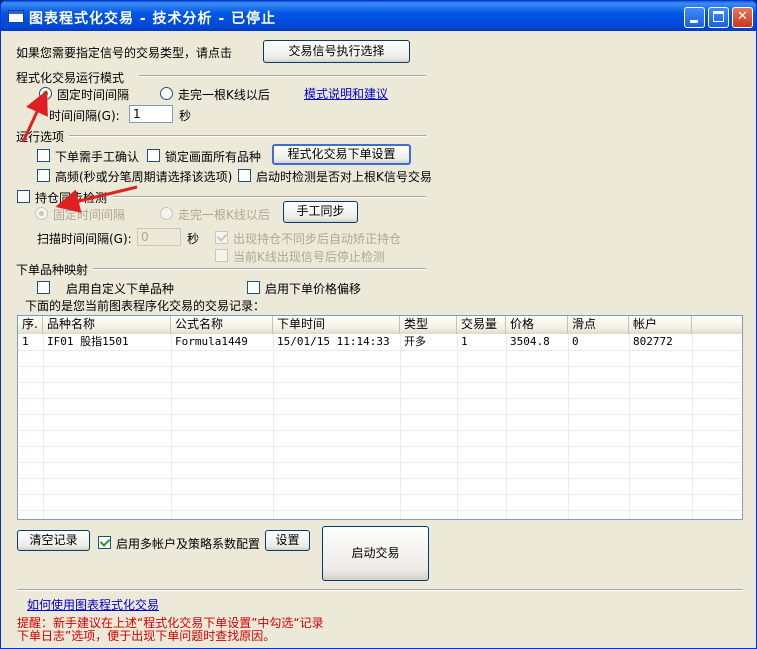  I want to click on position-sync-divider, so click(269, 197).